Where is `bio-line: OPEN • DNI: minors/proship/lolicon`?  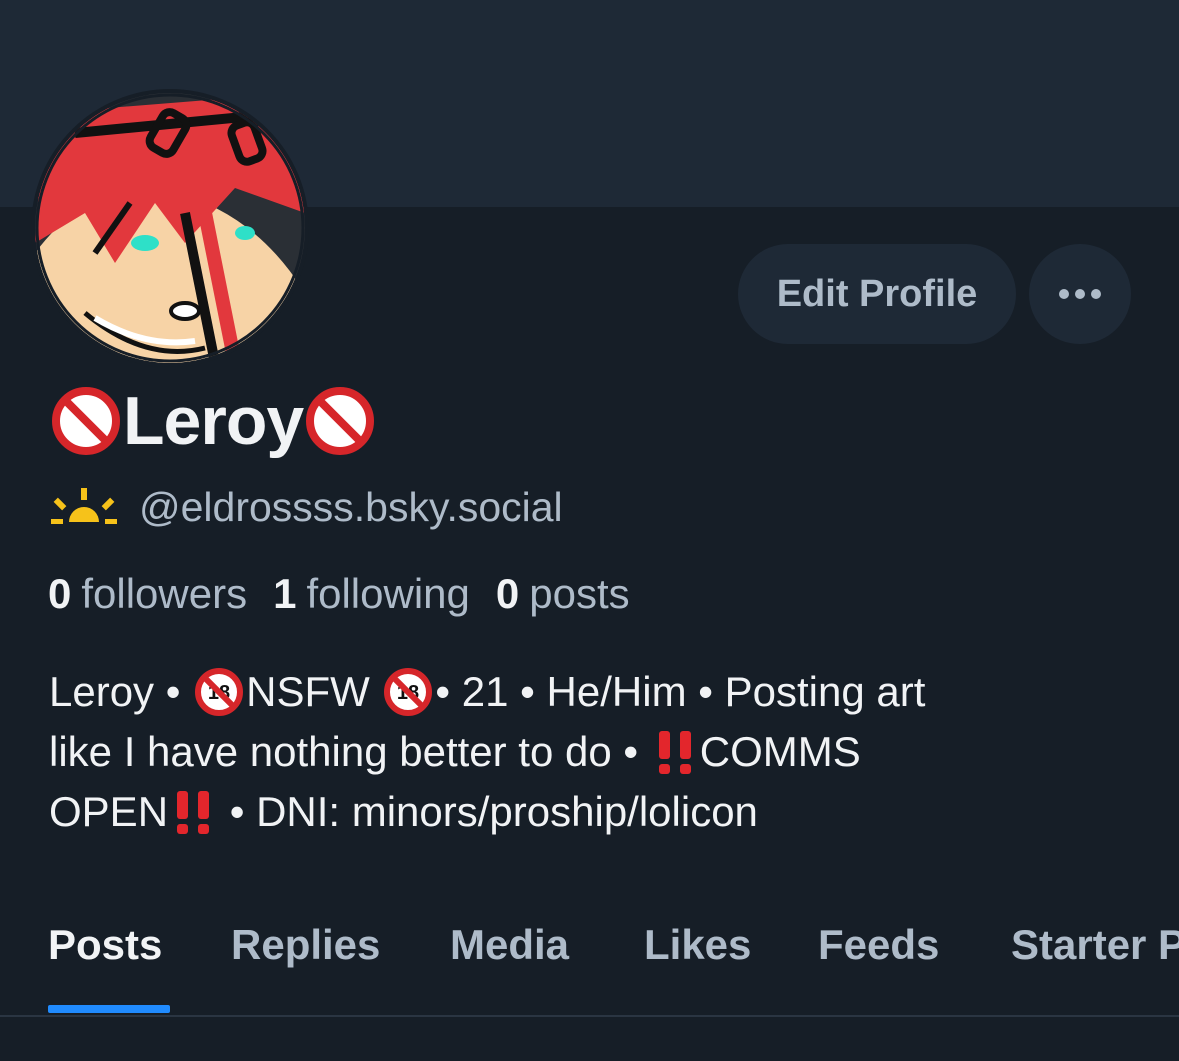
bio-line: OPEN • DNI: minors/proship/lolicon is located at coordinates (594, 812).